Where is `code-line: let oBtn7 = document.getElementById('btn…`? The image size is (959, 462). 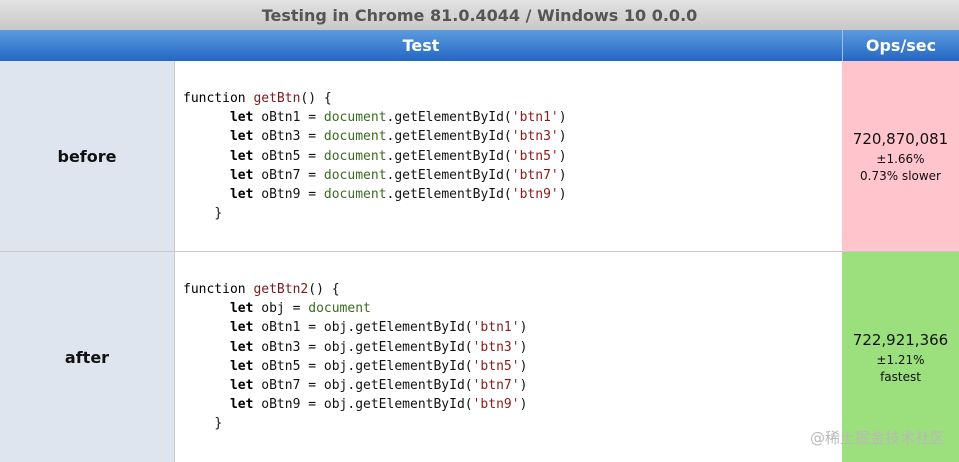 code-line: let oBtn7 = document.getElementById('btn… is located at coordinates (398, 175).